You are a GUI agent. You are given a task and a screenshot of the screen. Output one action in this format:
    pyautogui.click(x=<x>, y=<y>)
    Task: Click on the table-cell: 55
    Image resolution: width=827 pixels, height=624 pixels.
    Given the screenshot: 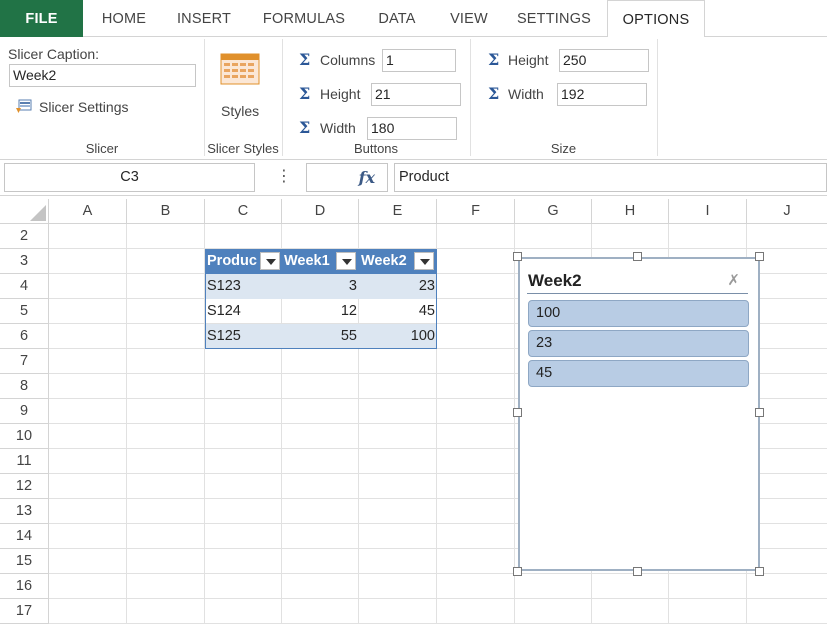 What is the action you would take?
    pyautogui.click(x=320, y=336)
    